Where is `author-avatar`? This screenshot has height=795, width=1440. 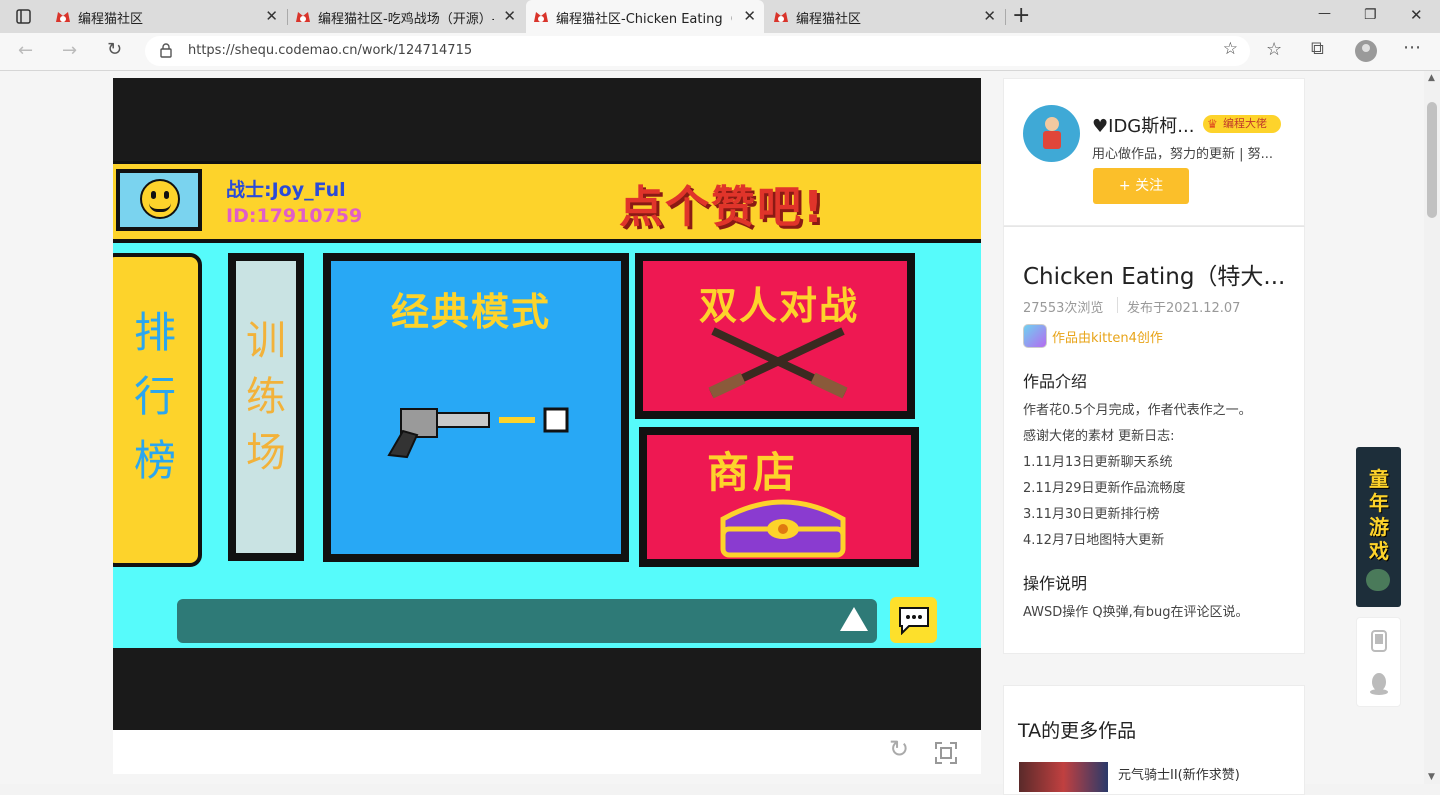
author-avatar is located at coordinates (1051, 133).